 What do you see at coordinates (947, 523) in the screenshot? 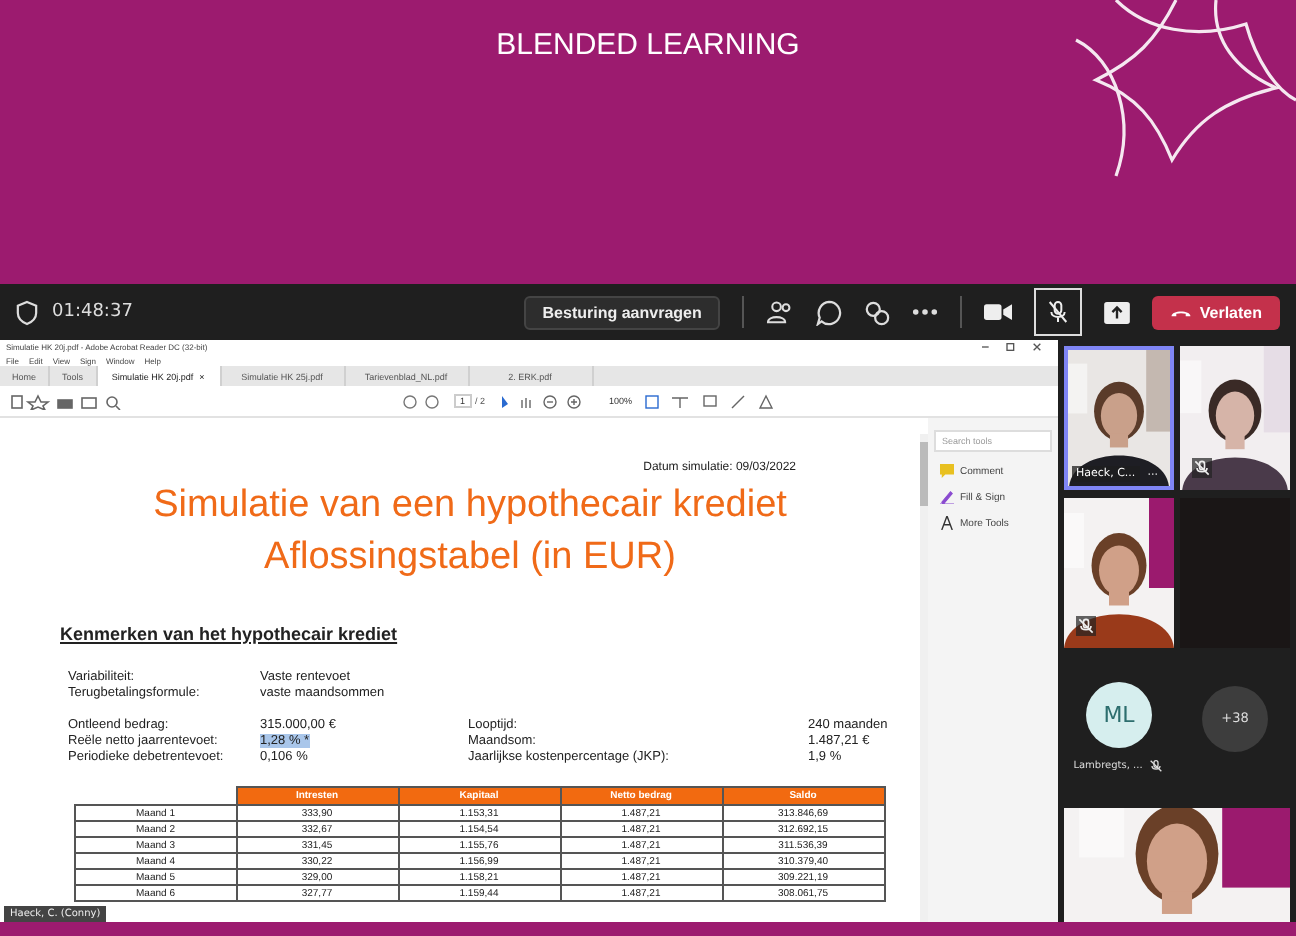
I see `tools-icon` at bounding box center [947, 523].